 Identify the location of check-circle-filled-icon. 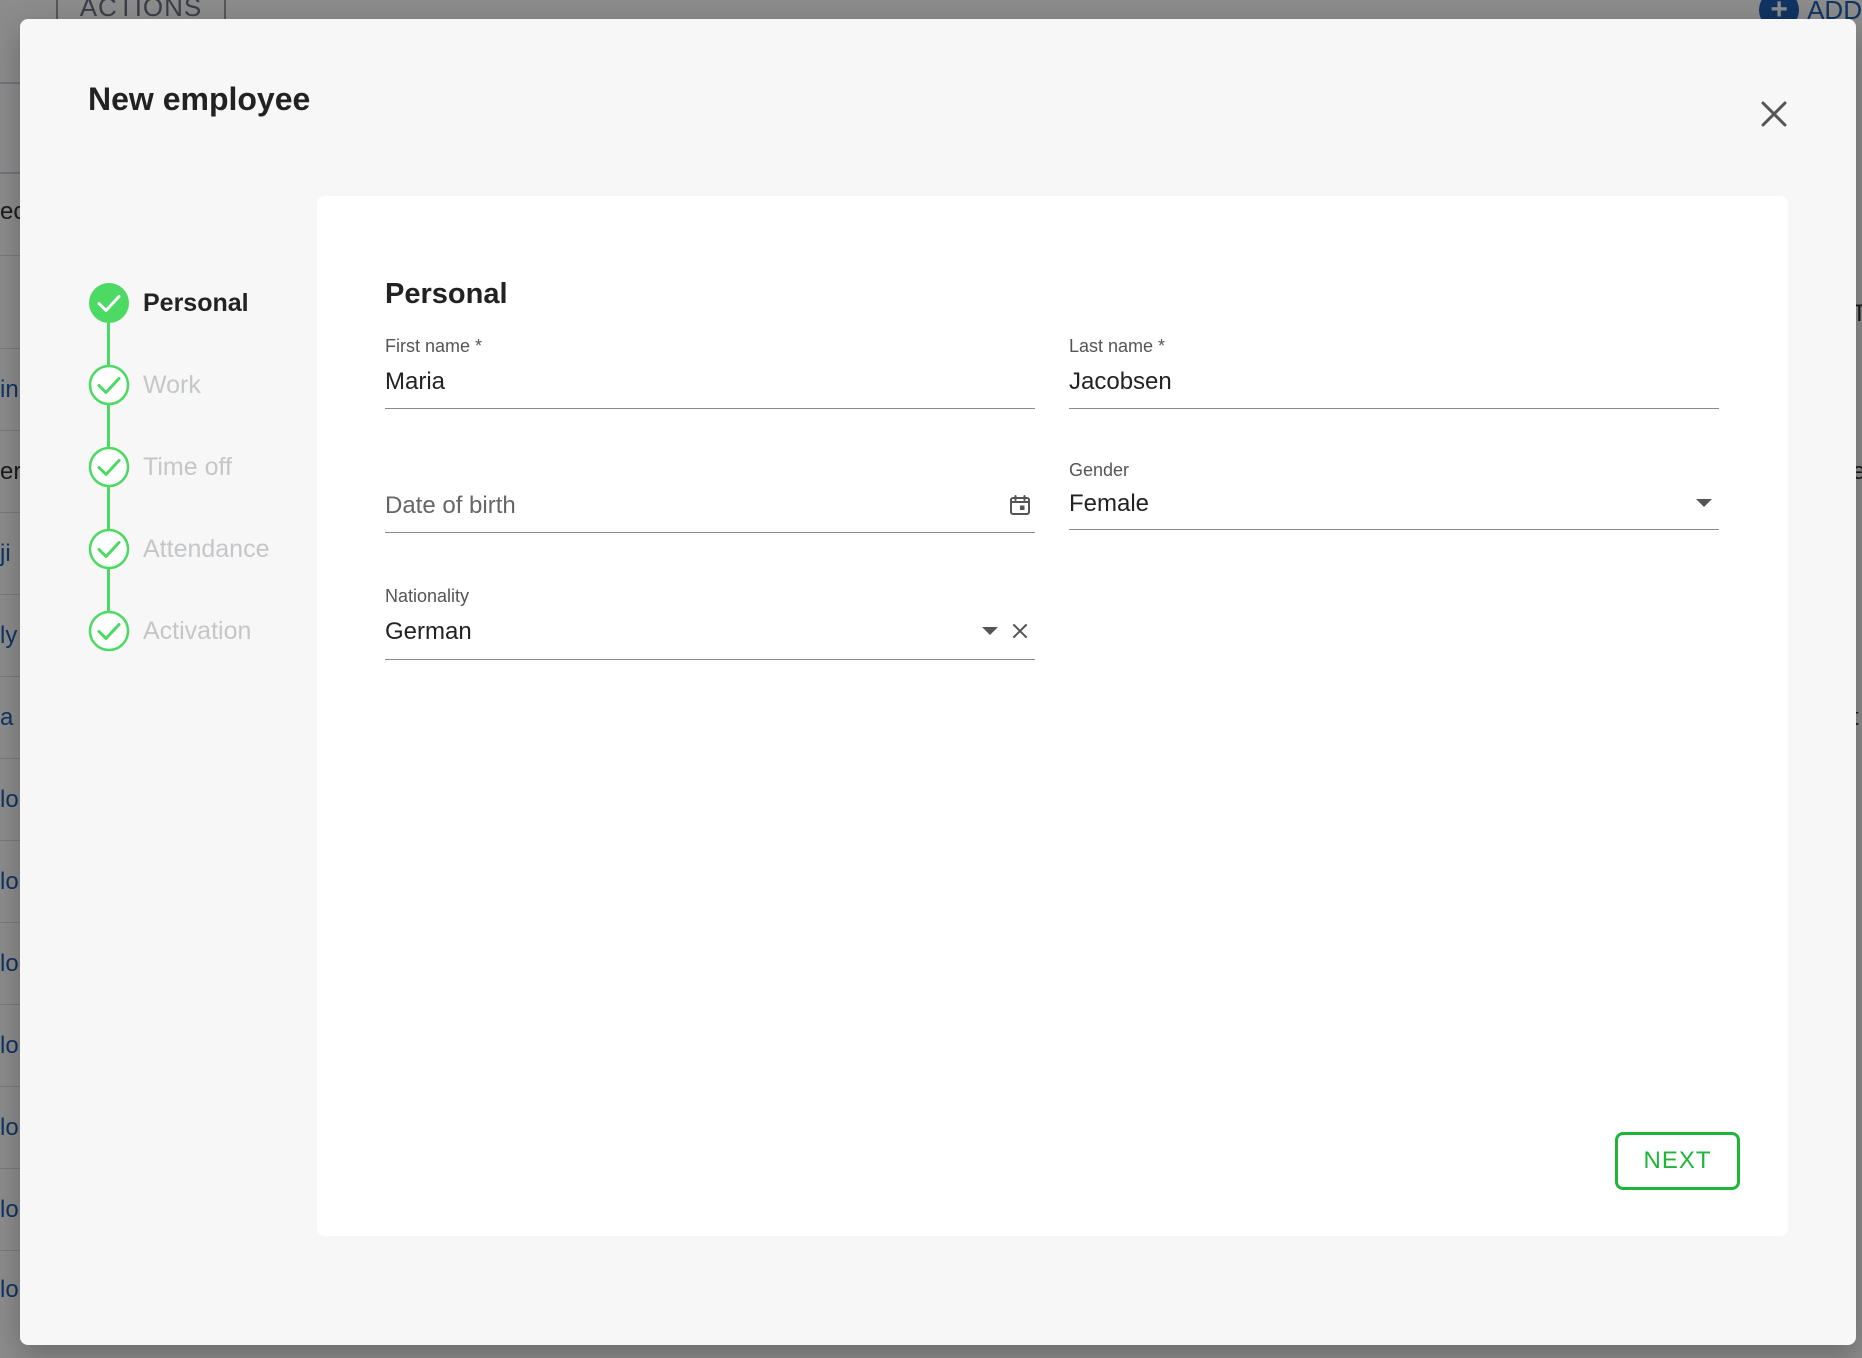
(109, 303).